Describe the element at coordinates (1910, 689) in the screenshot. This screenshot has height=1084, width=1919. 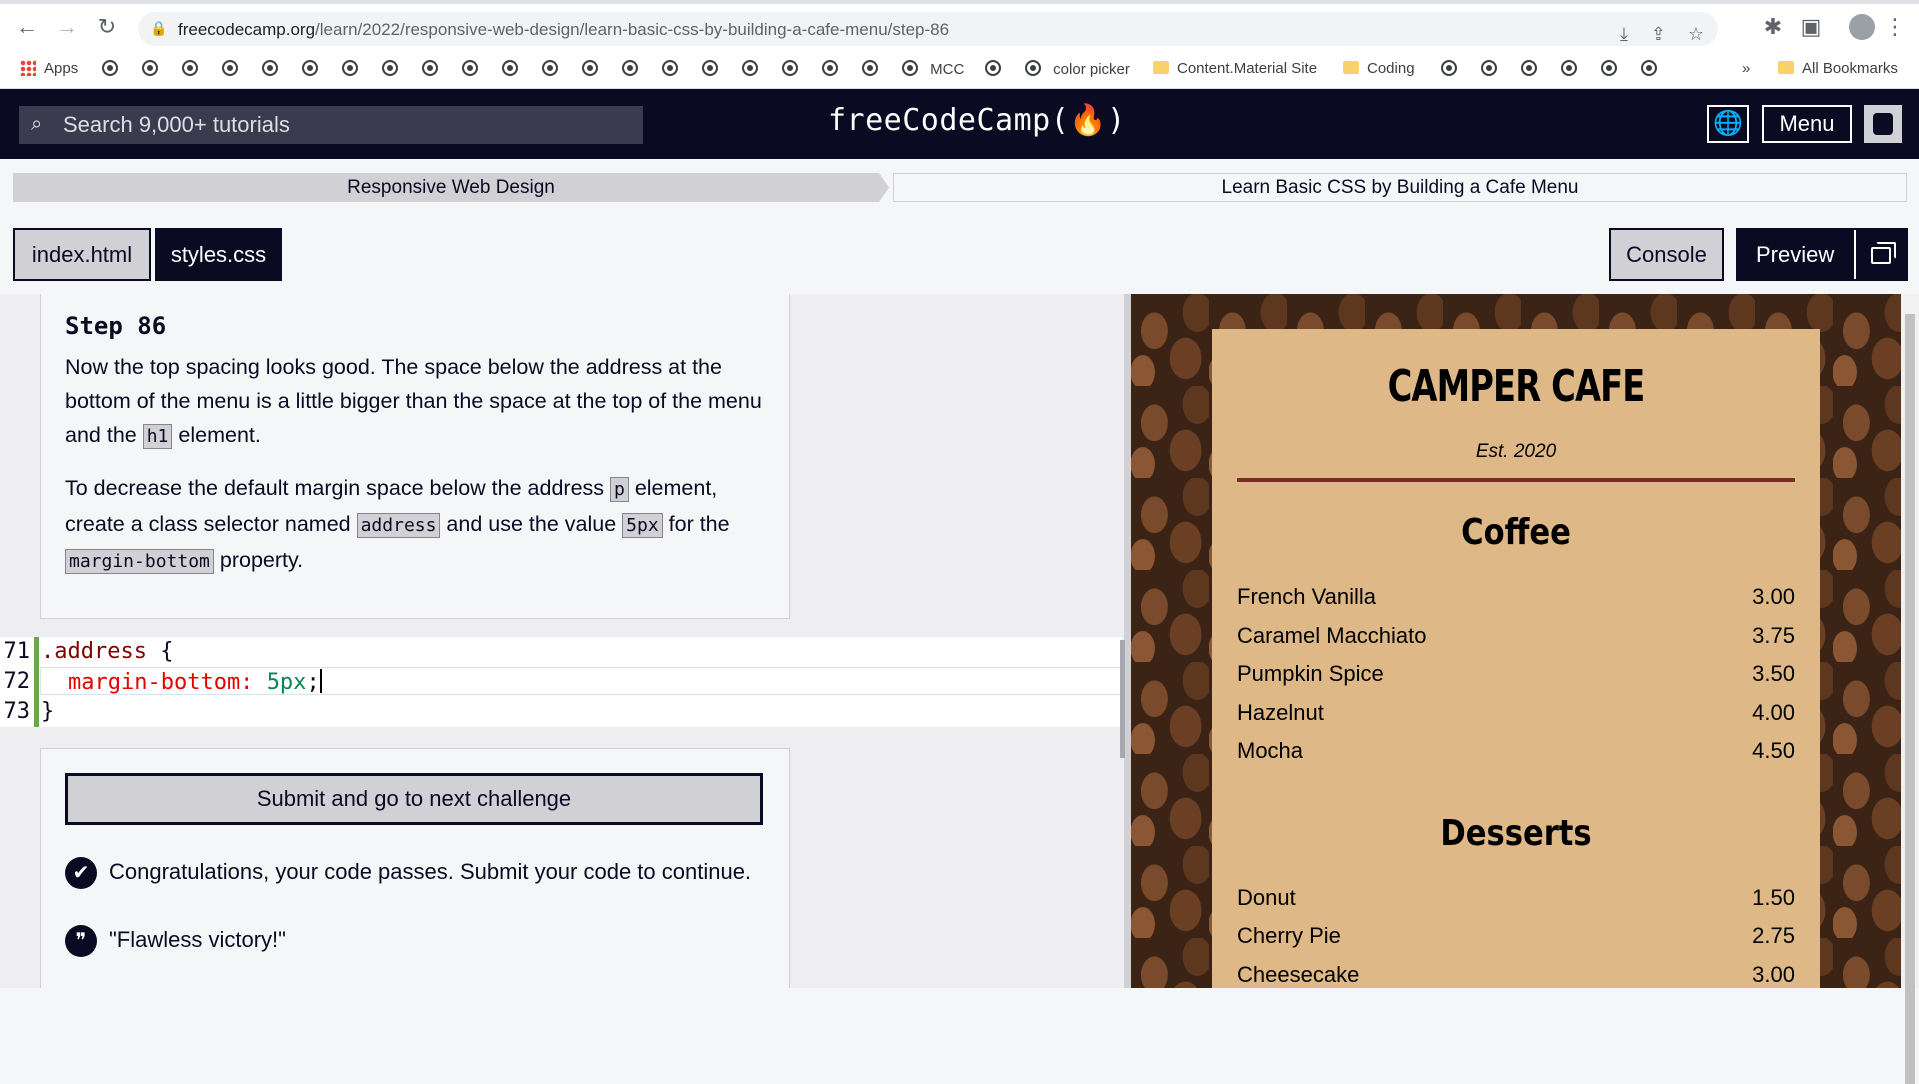
I see `preview-scrollbar` at that location.